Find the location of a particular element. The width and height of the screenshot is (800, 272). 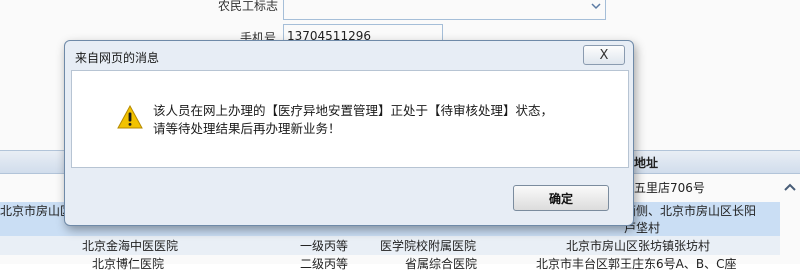

dialog-message-line: 请等待处理结果后再办理新业务！ is located at coordinates (247, 128).